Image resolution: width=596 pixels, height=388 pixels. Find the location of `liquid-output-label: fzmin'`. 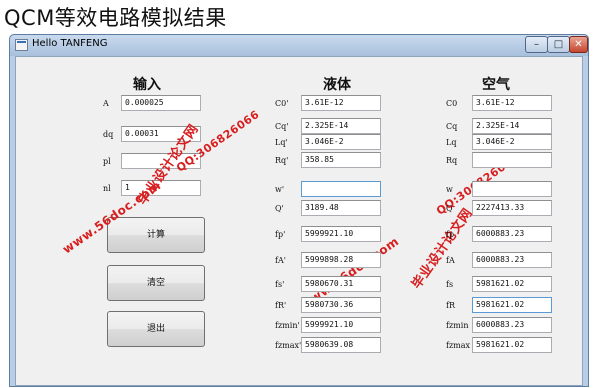

liquid-output-label: fzmin' is located at coordinates (287, 325).